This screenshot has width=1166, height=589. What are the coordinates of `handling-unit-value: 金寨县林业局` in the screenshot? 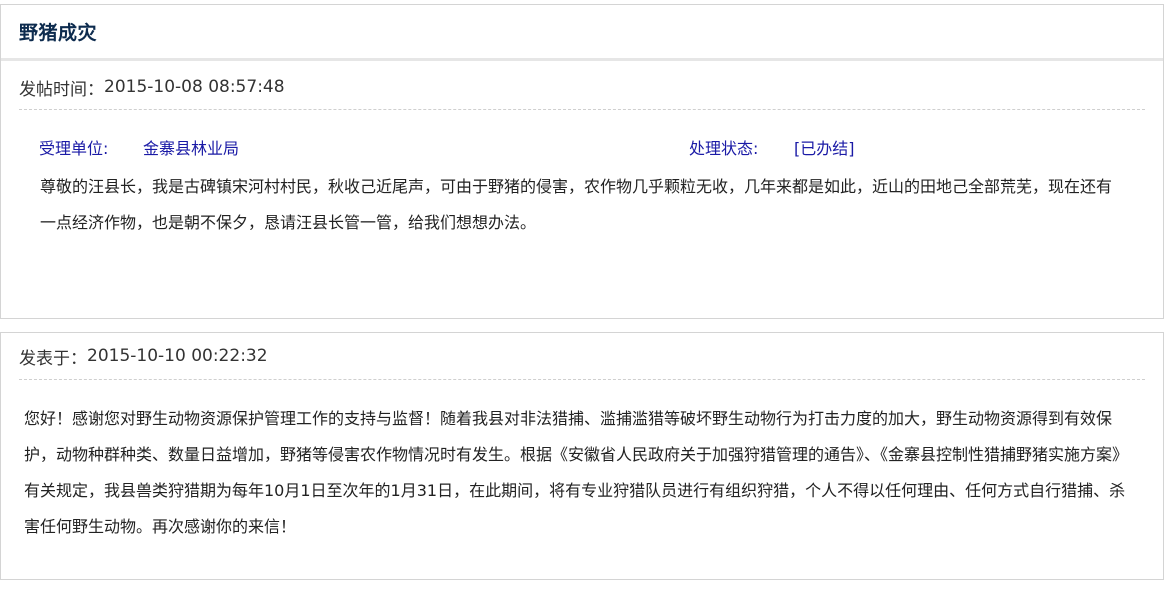 It's located at (191, 148).